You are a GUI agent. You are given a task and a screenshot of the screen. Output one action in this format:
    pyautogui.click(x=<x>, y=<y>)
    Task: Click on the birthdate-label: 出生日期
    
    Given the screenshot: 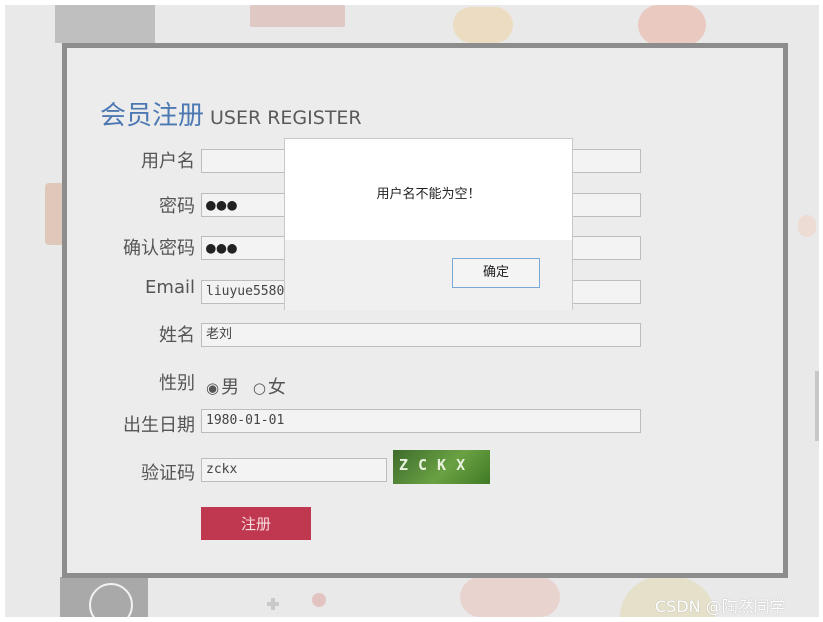 What is the action you would take?
    pyautogui.click(x=159, y=425)
    